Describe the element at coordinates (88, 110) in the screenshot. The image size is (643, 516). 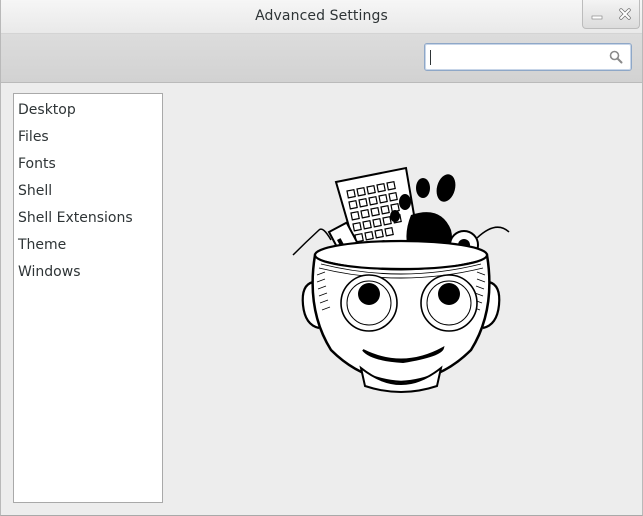
I see `sidebar-item-desktop: Desktop` at that location.